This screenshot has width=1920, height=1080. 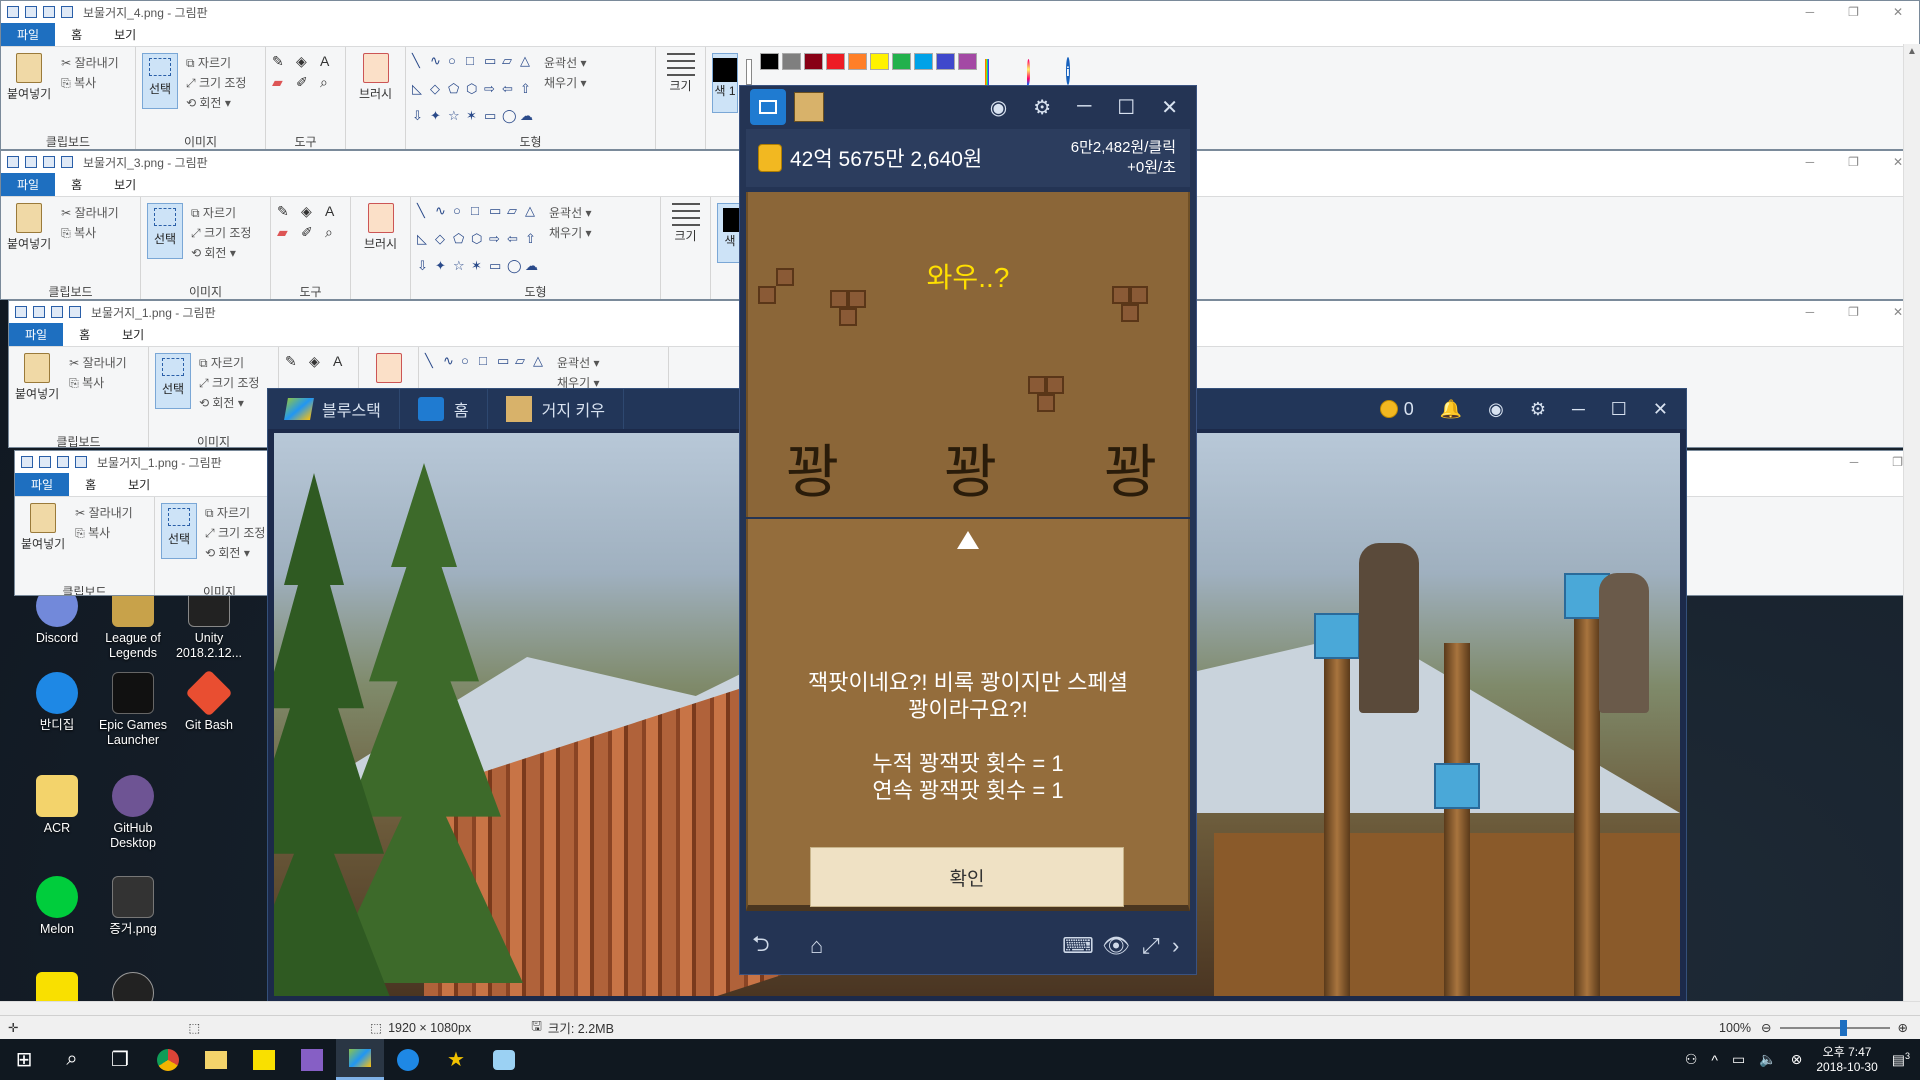 What do you see at coordinates (1184, 946) in the screenshot?
I see `chevron-right-icon: ›` at bounding box center [1184, 946].